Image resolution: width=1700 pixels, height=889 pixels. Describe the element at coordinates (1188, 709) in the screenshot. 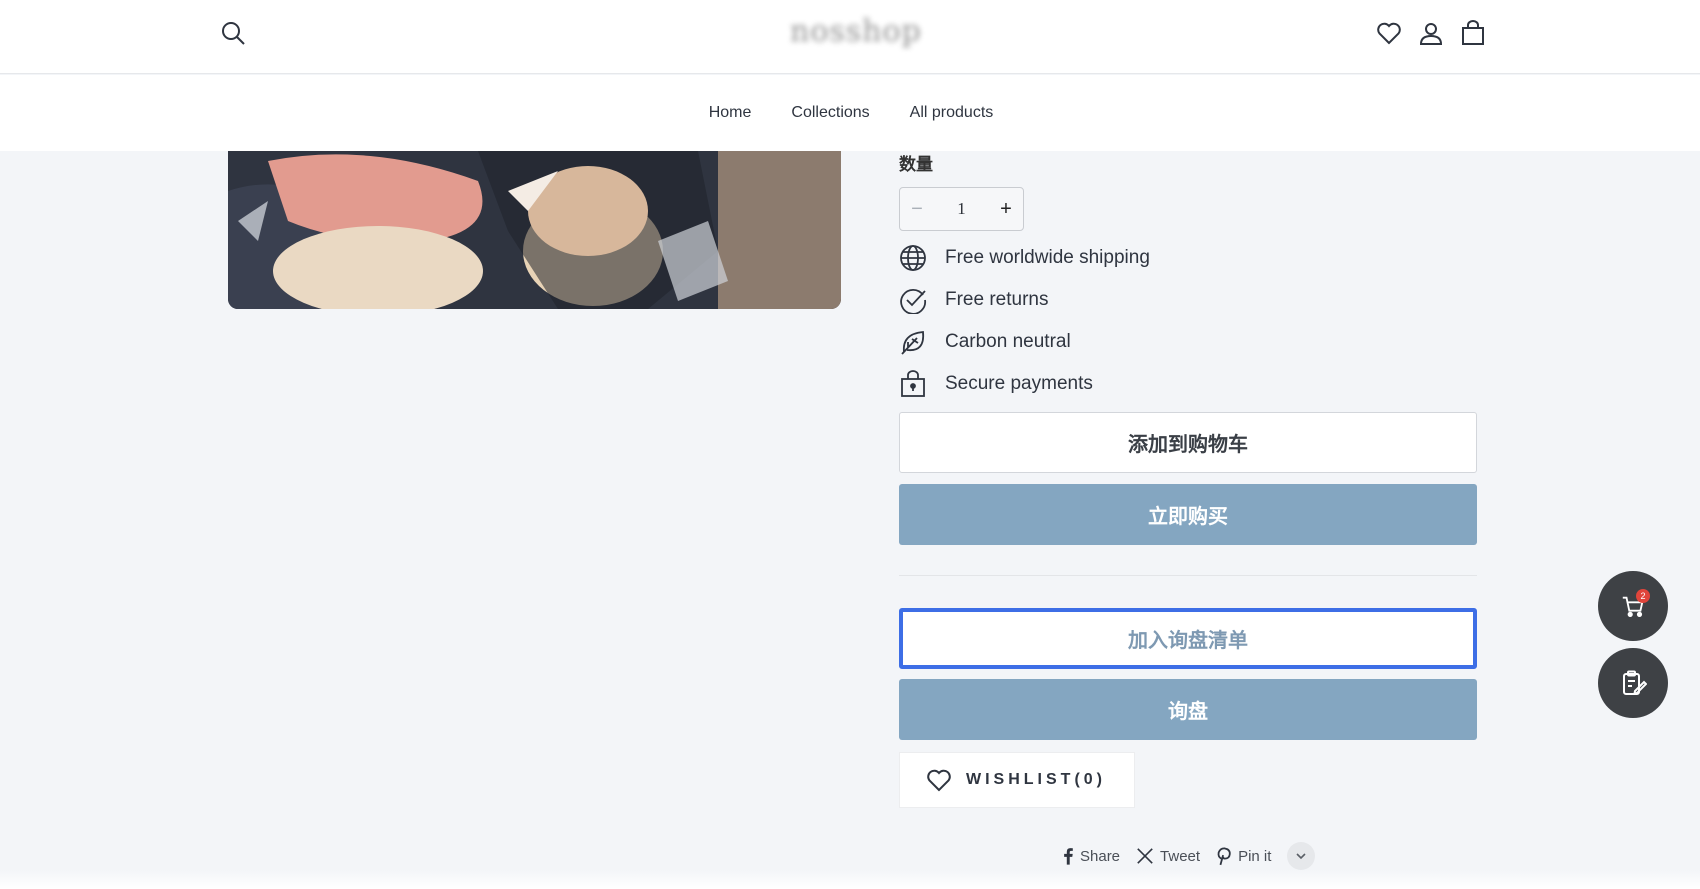

I see `inquiry-button: 询盘` at that location.